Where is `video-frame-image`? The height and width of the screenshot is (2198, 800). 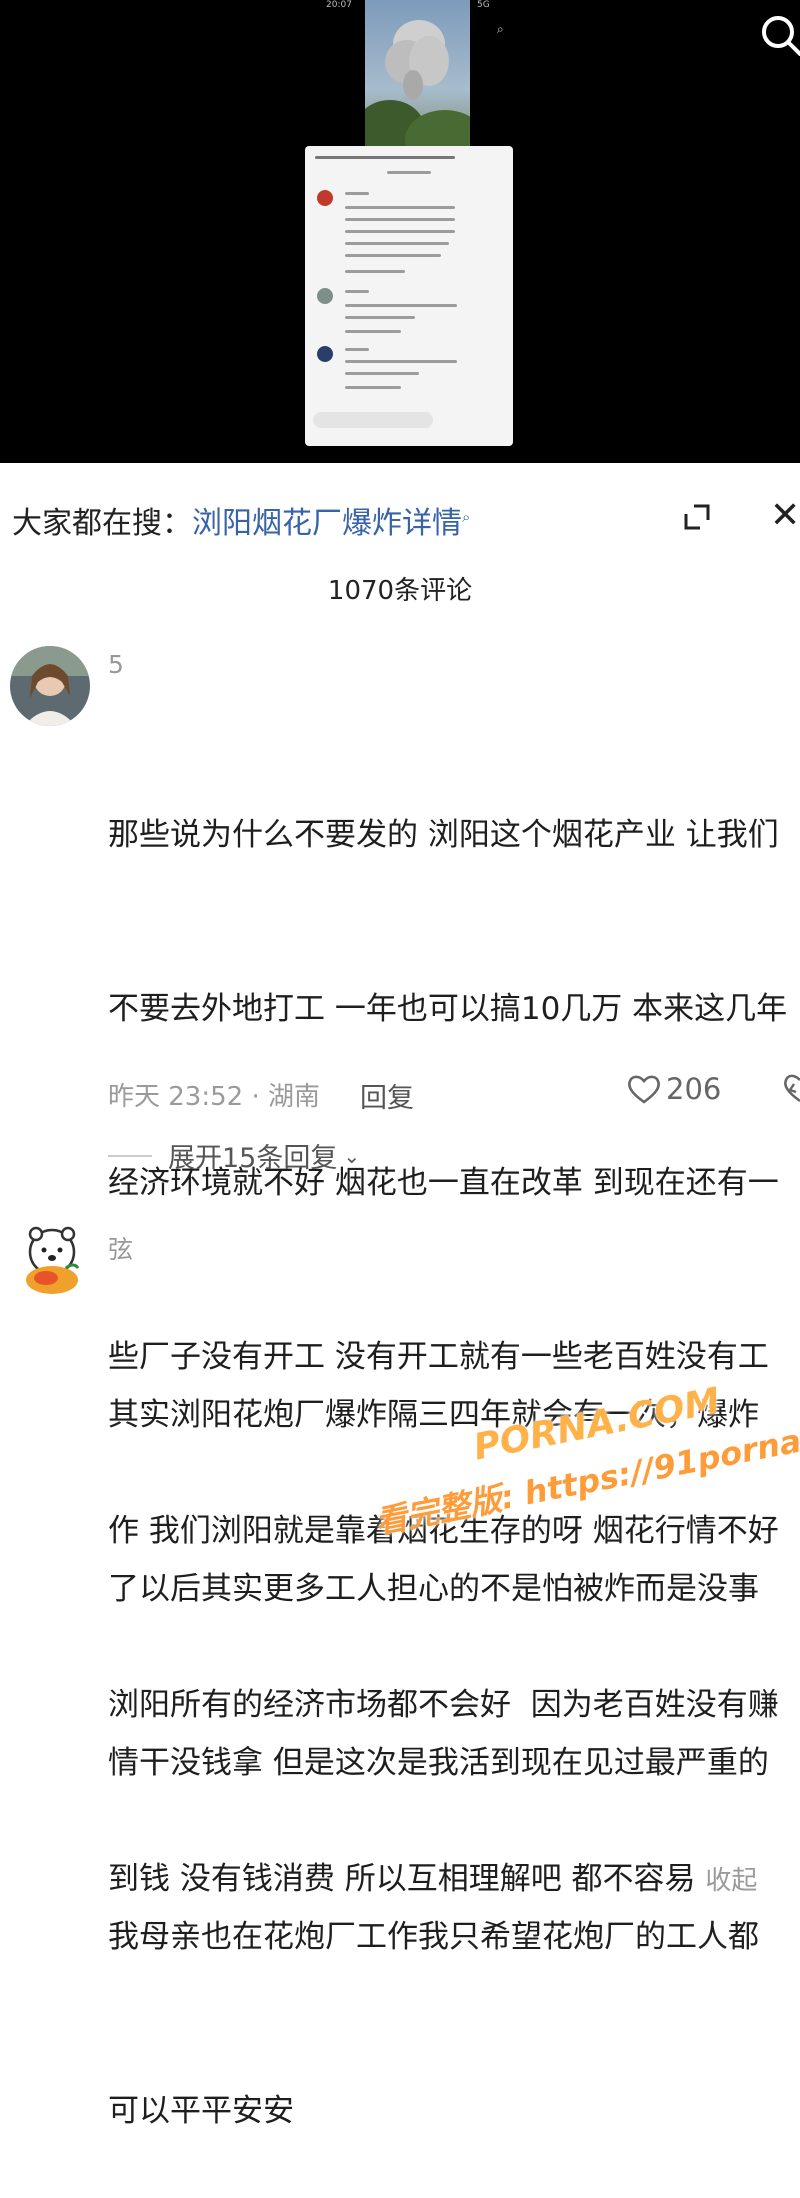
video-frame-image is located at coordinates (417, 75).